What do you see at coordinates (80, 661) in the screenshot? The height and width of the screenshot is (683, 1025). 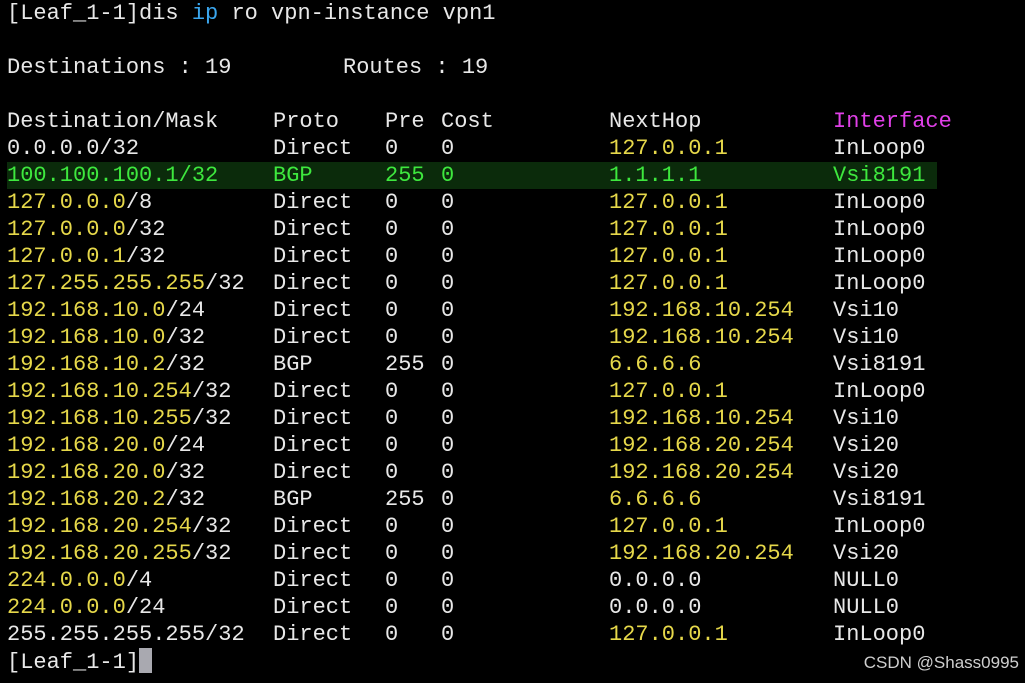 I see `footer-prompt-line: [Leaf_1-1]` at bounding box center [80, 661].